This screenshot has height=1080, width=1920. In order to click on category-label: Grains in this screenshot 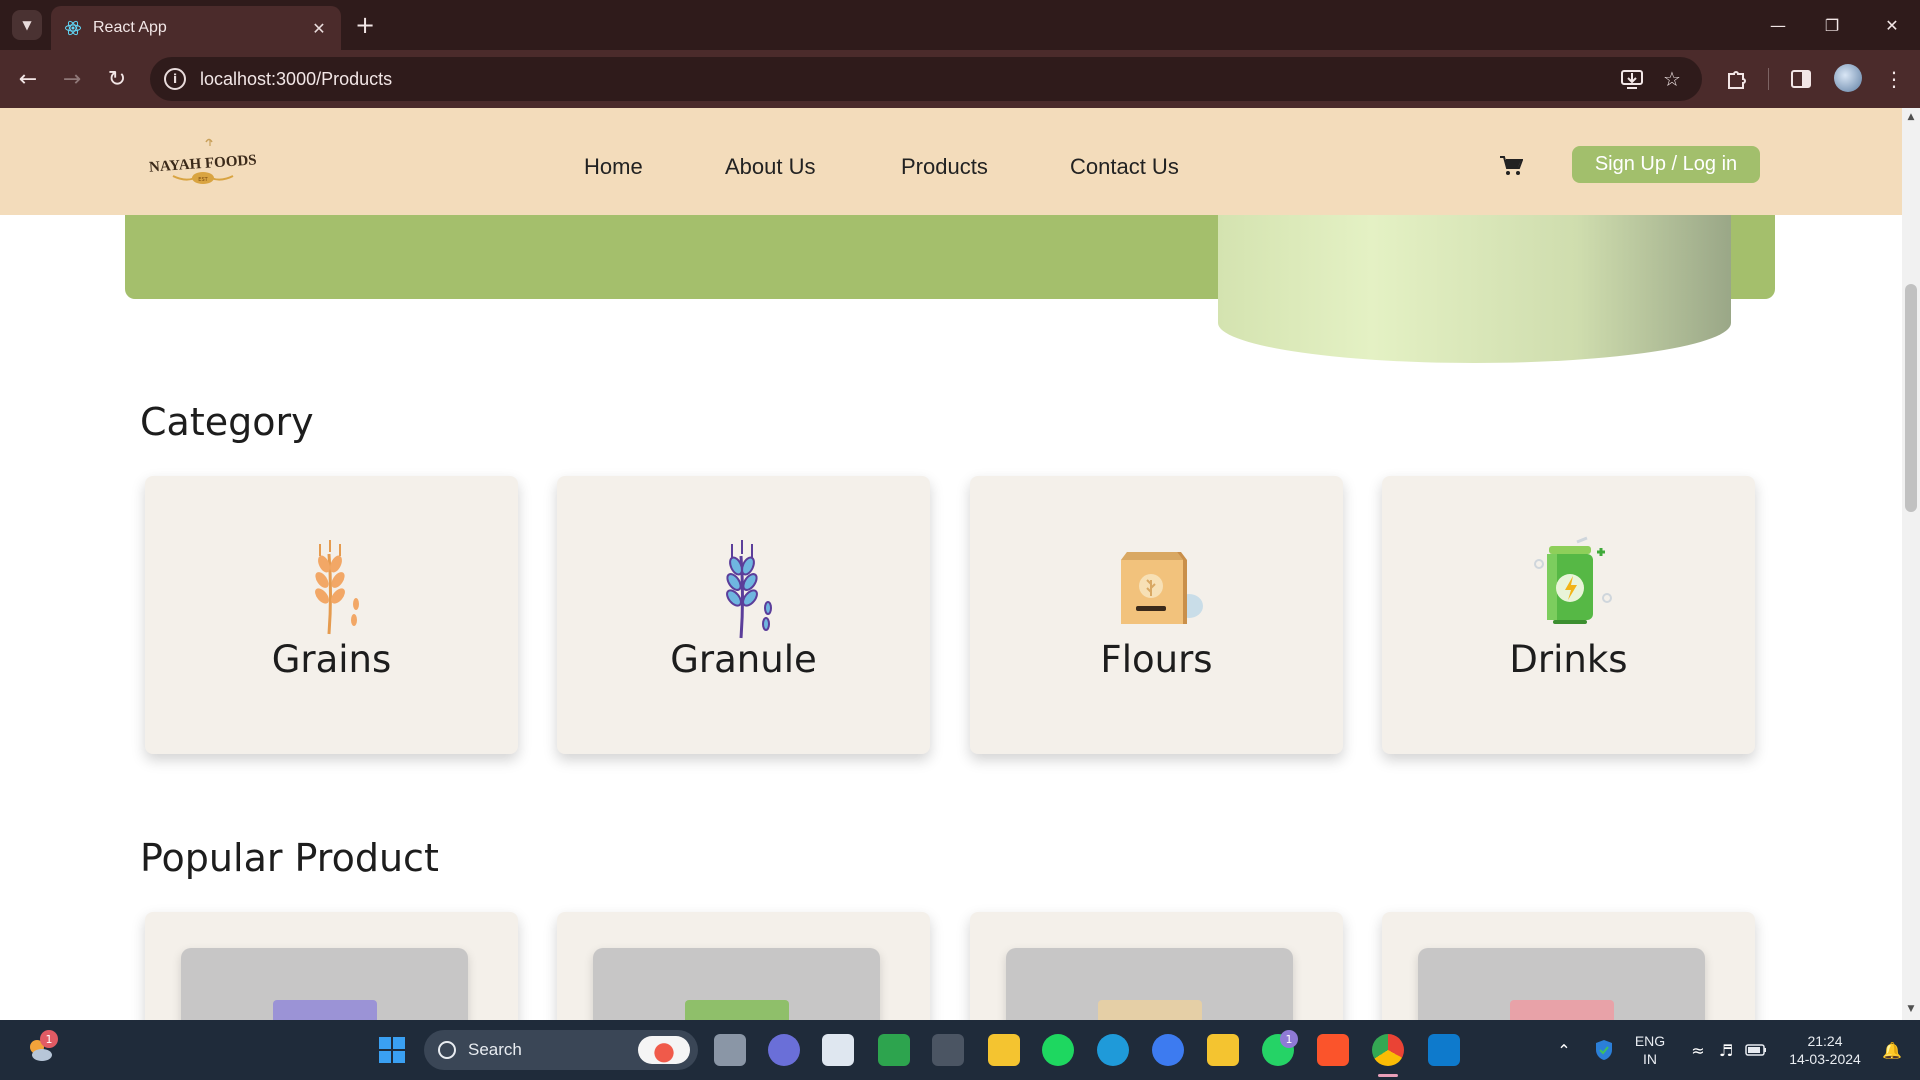, I will do `click(331, 659)`.